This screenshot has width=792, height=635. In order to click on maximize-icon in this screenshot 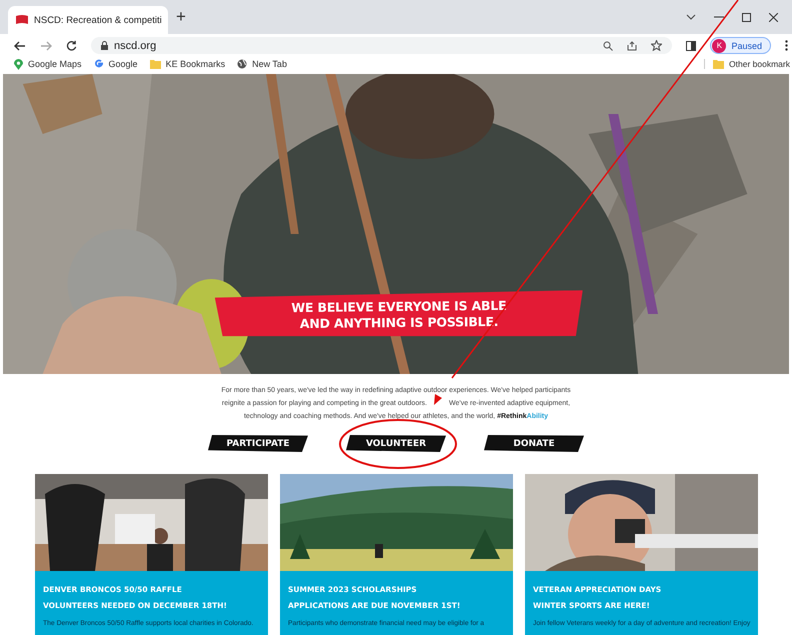, I will do `click(746, 17)`.